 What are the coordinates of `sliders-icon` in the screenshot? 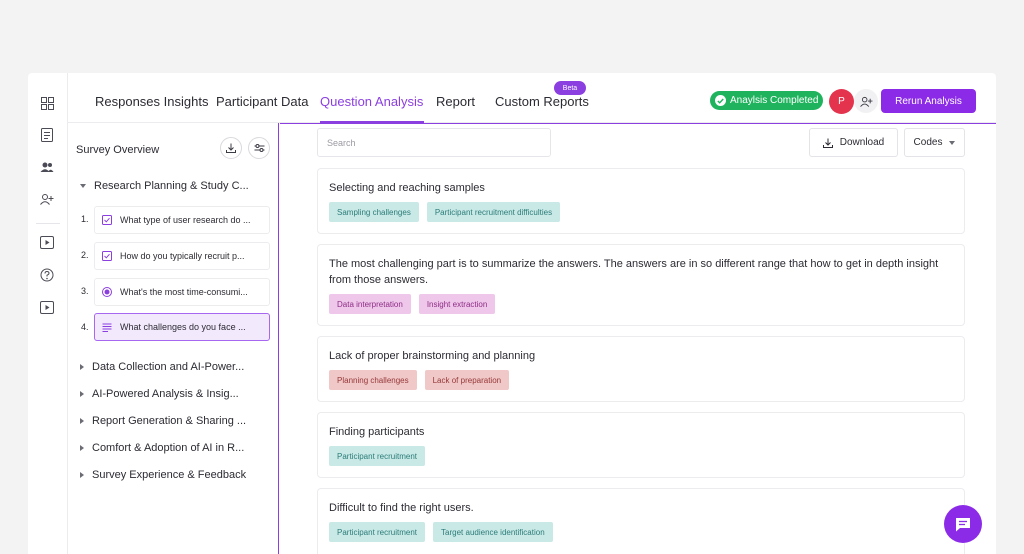 It's located at (259, 148).